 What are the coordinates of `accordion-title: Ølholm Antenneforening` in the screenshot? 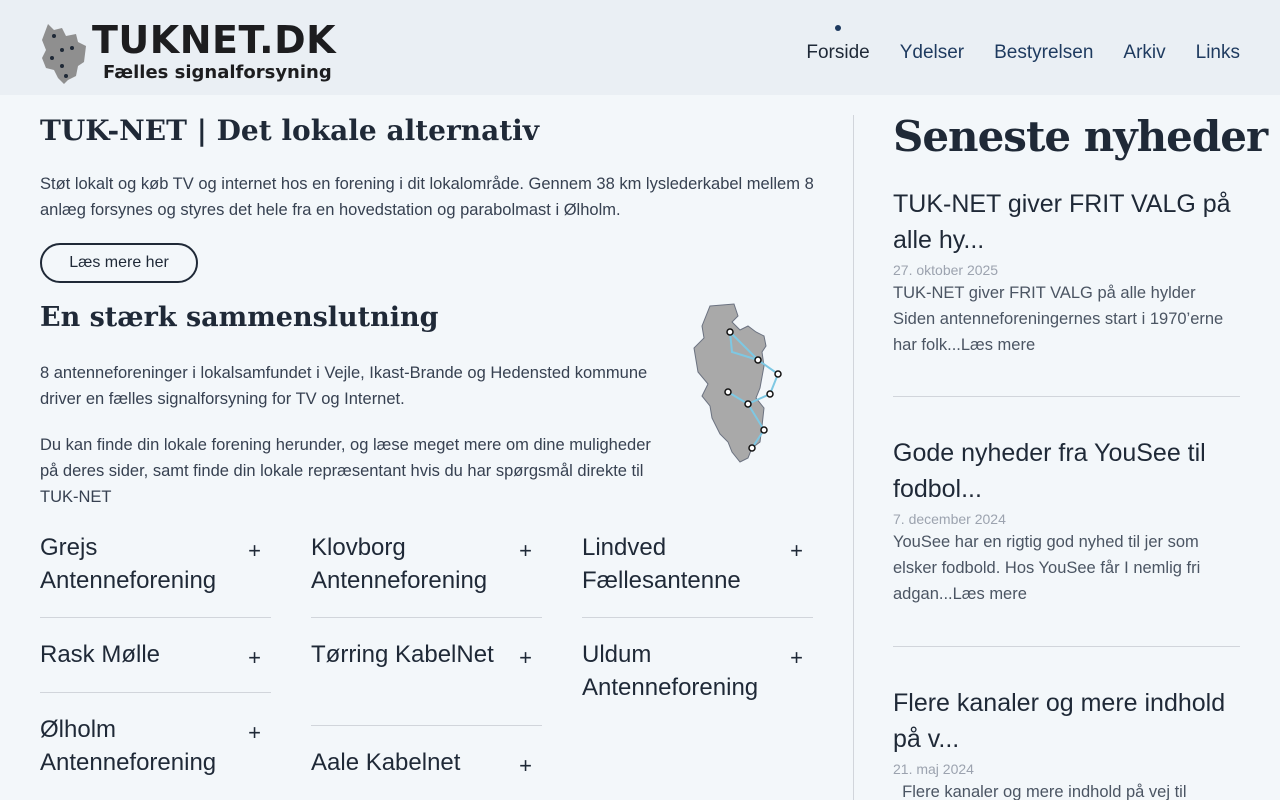 It's located at (128, 746).